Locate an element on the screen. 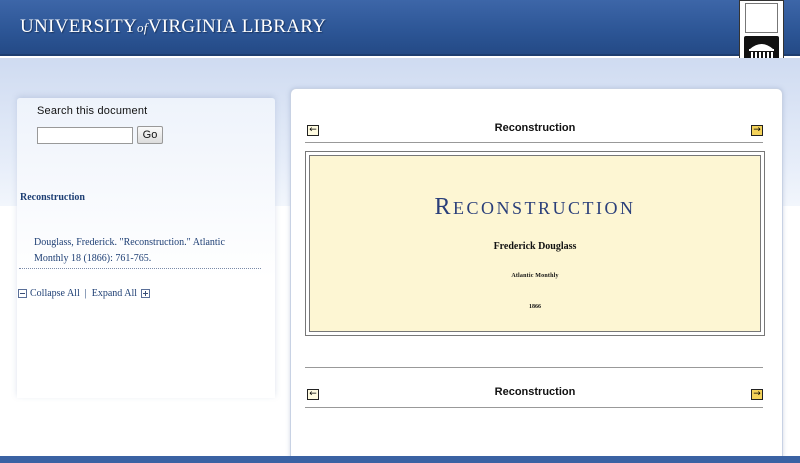 Image resolution: width=800 pixels, height=463 pixels. document-journal: Atlantic Monthly is located at coordinates (535, 276).